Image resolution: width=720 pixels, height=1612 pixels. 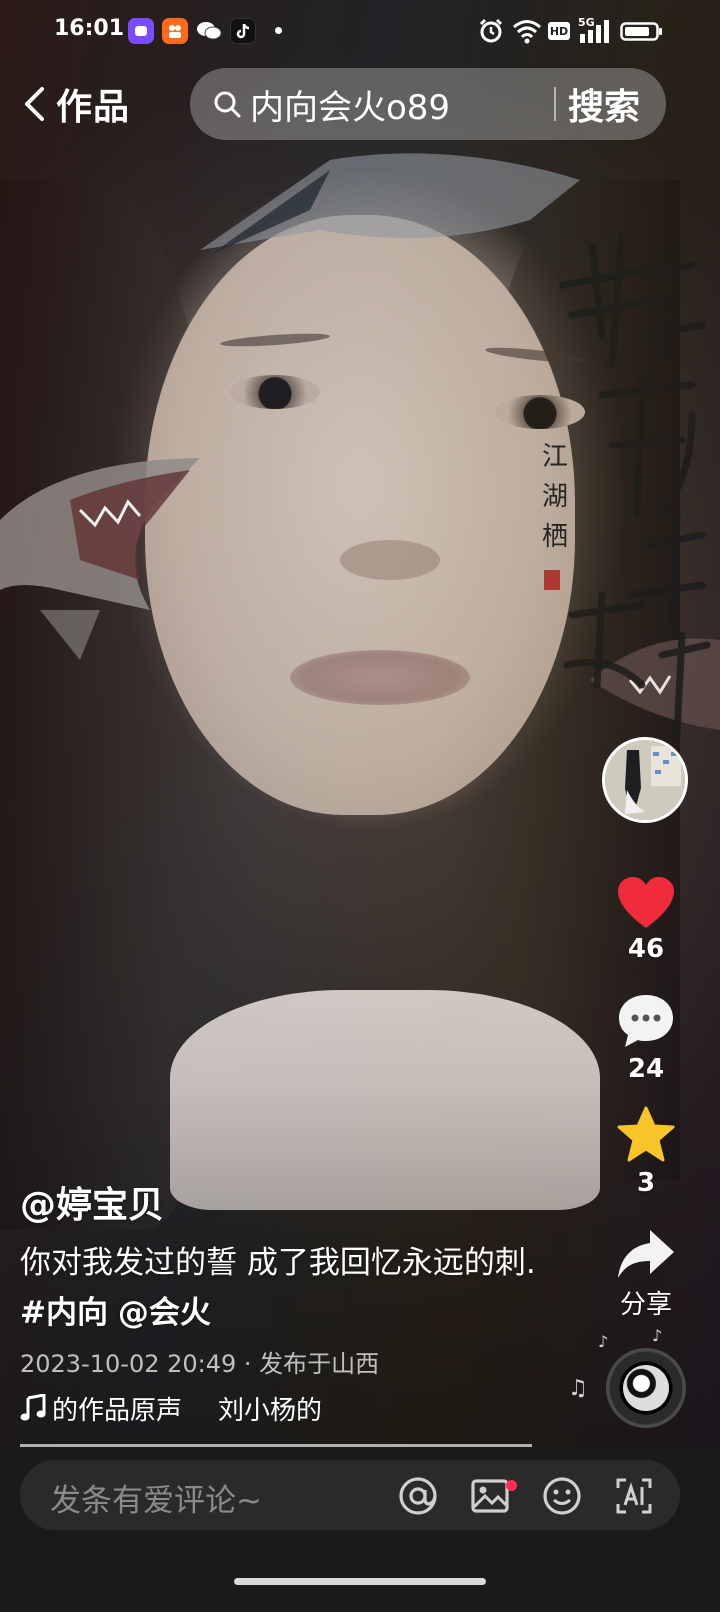 I want to click on hashtag-link: #内向, so click(x=64, y=1313).